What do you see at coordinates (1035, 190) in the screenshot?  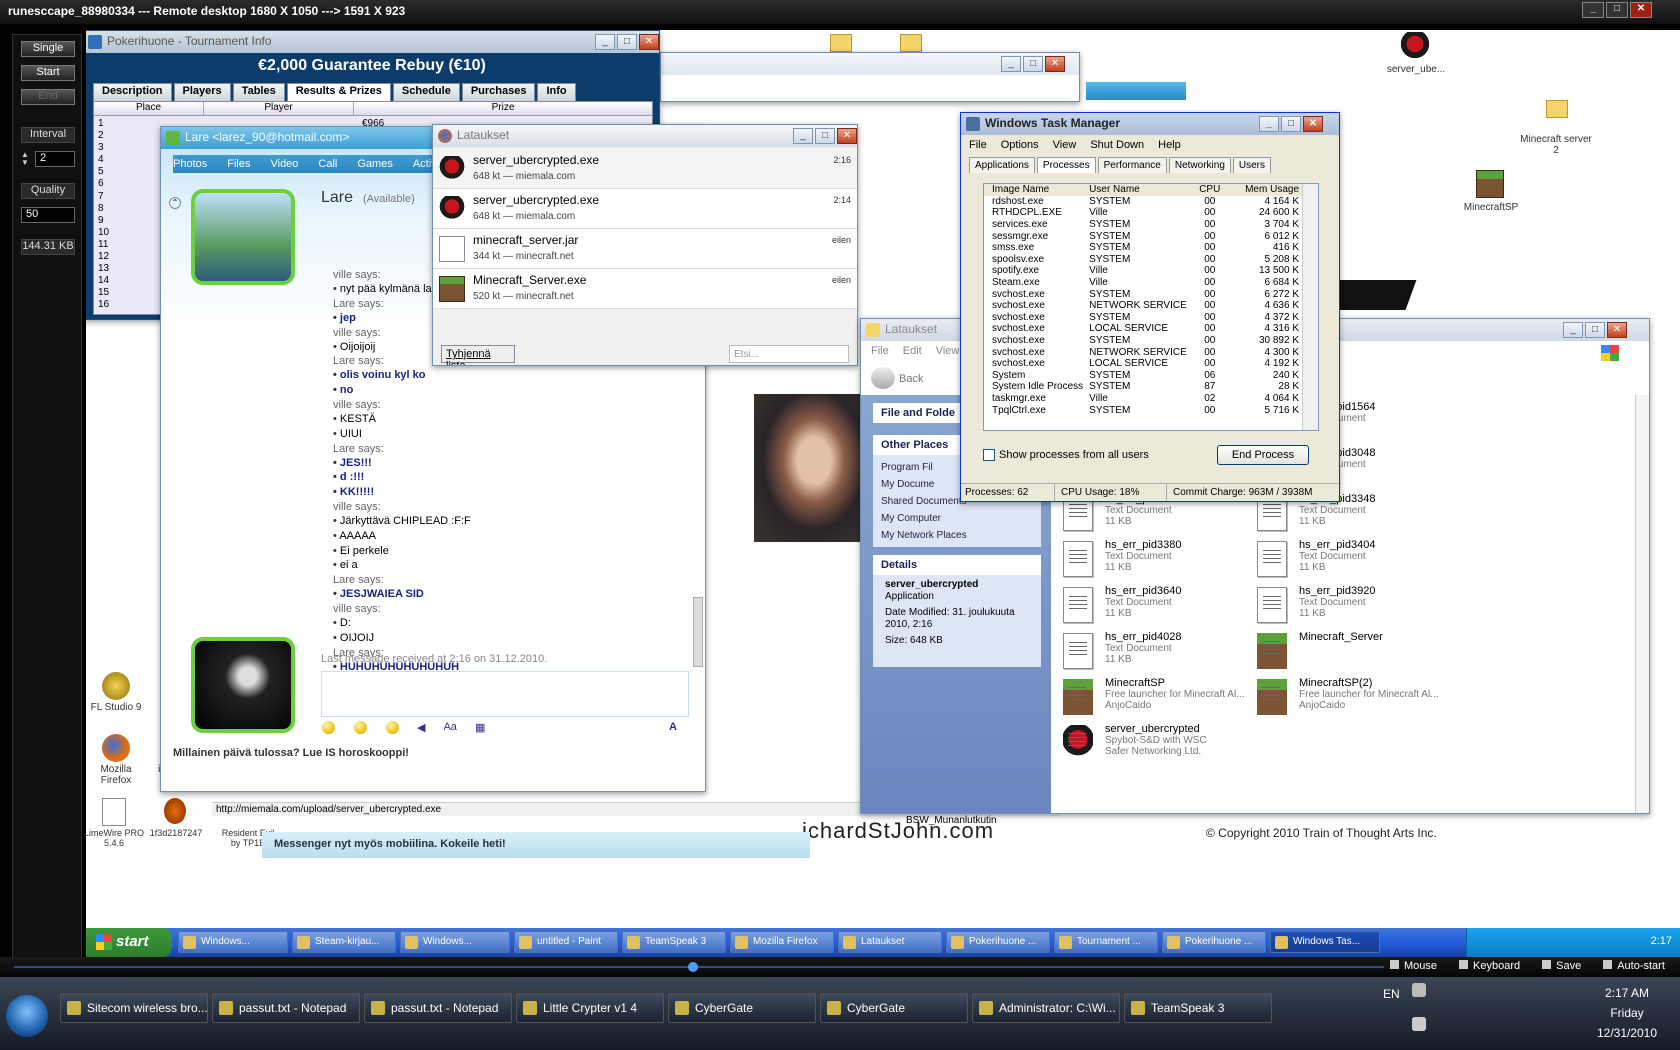 I see `col-image-name: Image Name` at bounding box center [1035, 190].